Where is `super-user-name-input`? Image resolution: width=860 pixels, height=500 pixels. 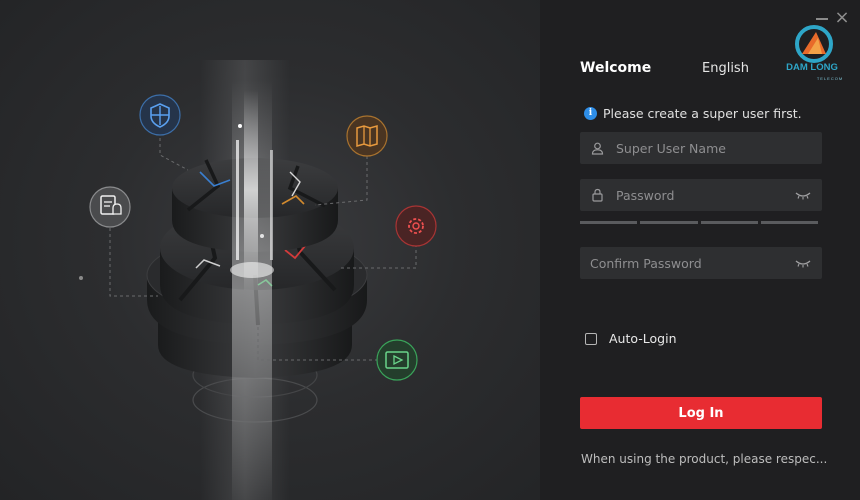 super-user-name-input is located at coordinates (714, 148).